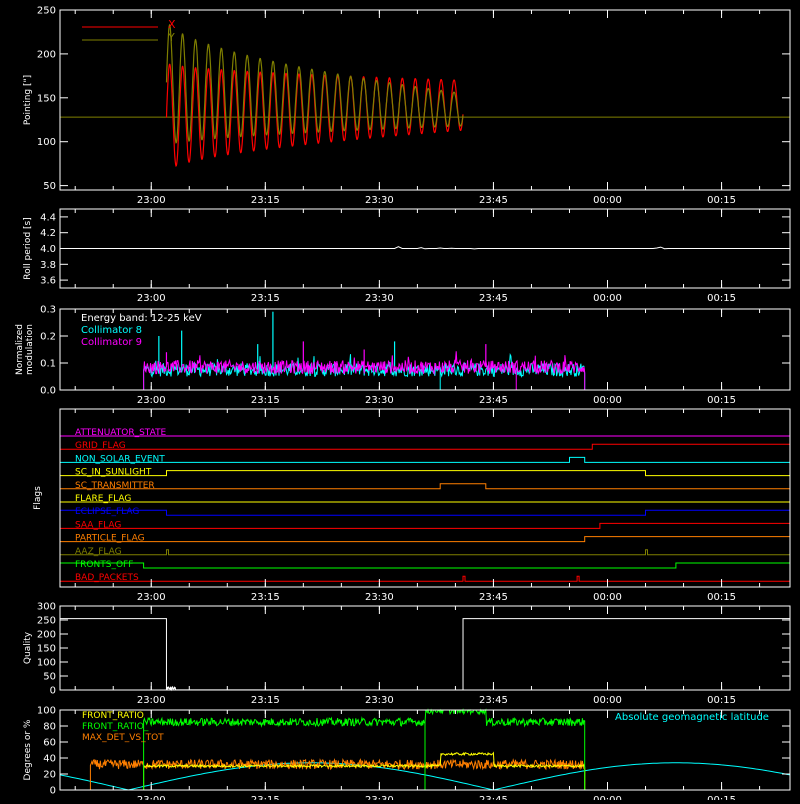 Image resolution: width=800 pixels, height=804 pixels. Describe the element at coordinates (53, 691) in the screenshot. I see `quality-ytick-label: 0` at that location.